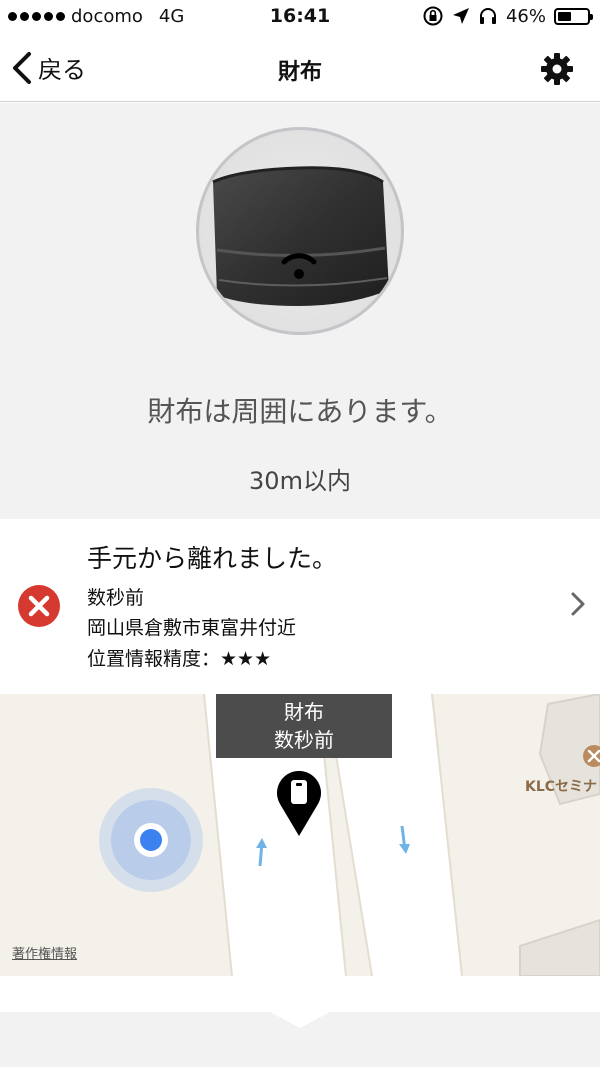  What do you see at coordinates (300, 481) in the screenshot?
I see `proximity-range: 30m以内` at bounding box center [300, 481].